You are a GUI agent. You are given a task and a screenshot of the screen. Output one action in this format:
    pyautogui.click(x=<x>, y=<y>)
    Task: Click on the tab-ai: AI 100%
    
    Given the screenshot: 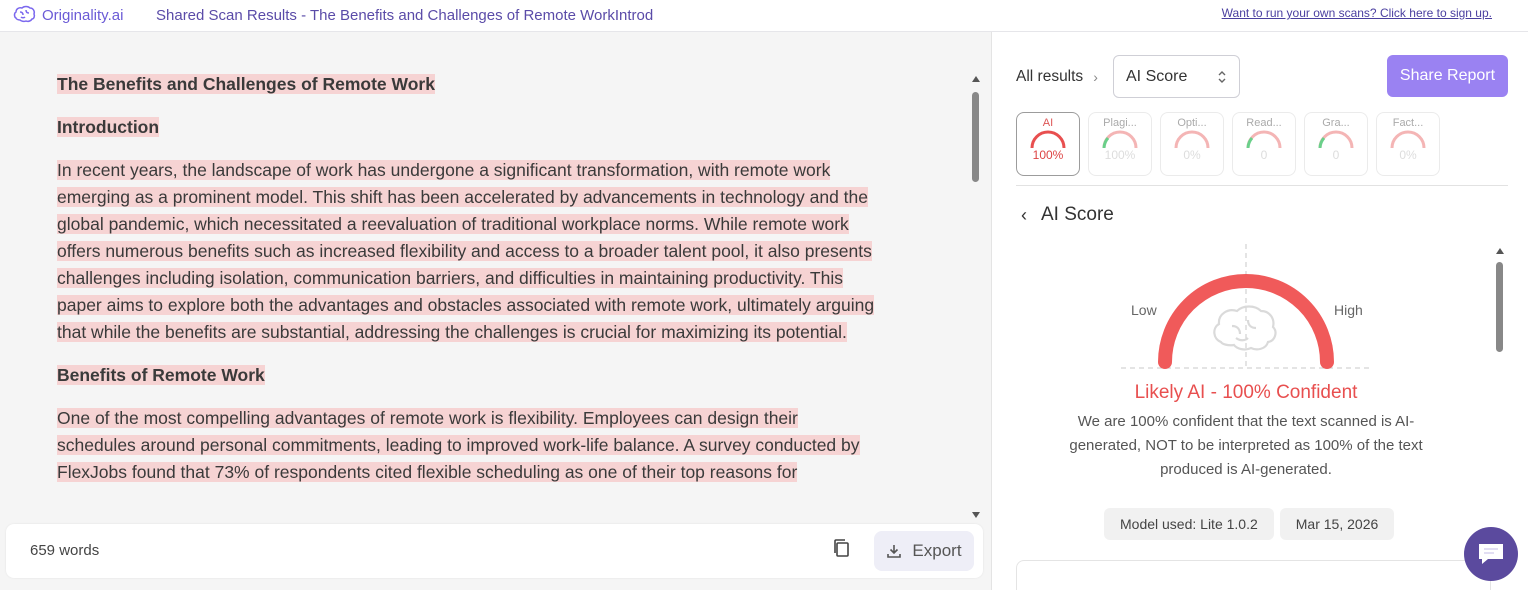 What is the action you would take?
    pyautogui.click(x=1048, y=144)
    